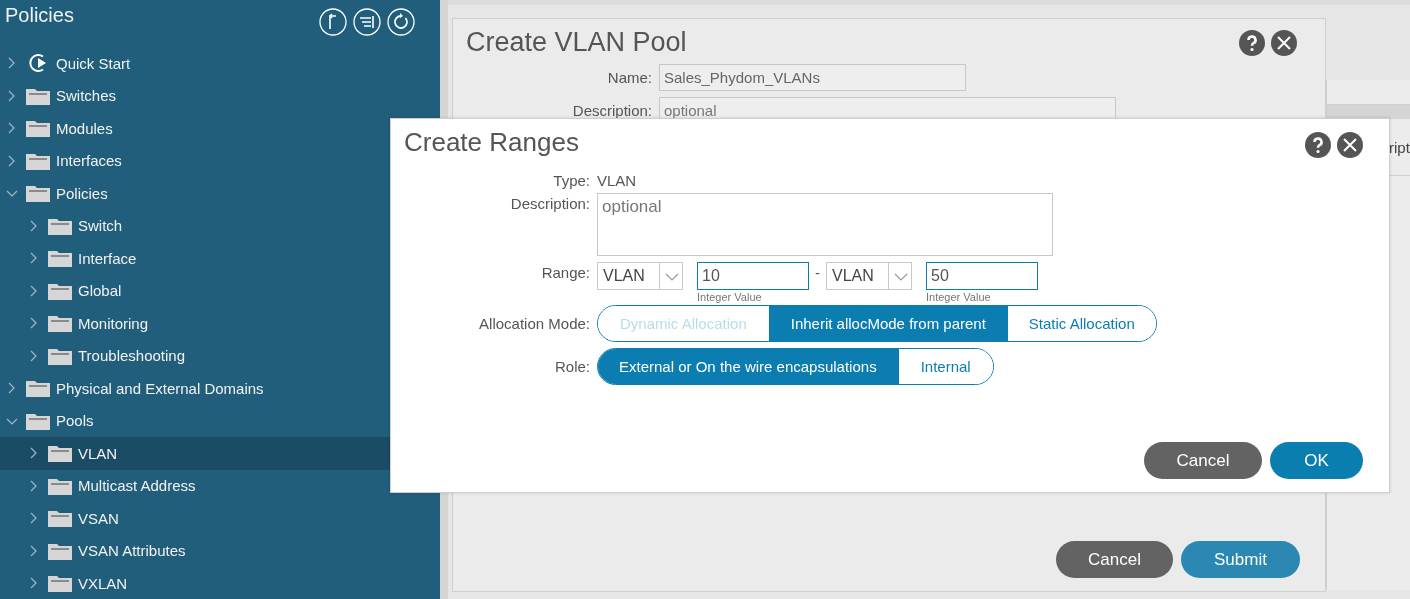 This screenshot has height=599, width=1410. Describe the element at coordinates (39, 16) in the screenshot. I see `panel-title: Policies` at that location.